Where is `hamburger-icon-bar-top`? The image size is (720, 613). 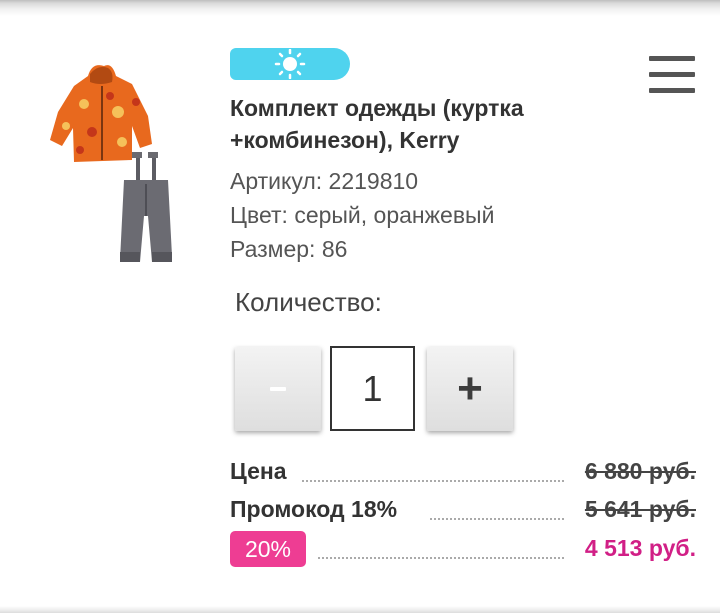 hamburger-icon-bar-top is located at coordinates (672, 58).